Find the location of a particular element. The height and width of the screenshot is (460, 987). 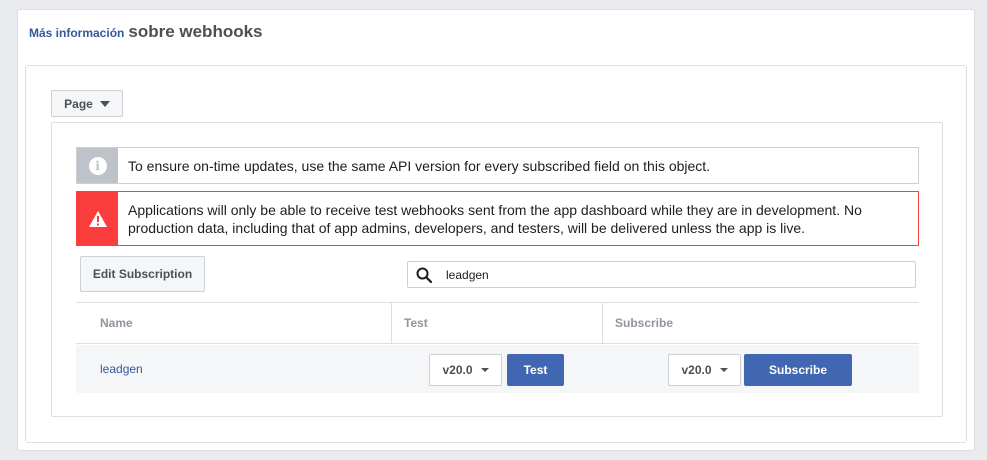

warning-icon is located at coordinates (97, 218).